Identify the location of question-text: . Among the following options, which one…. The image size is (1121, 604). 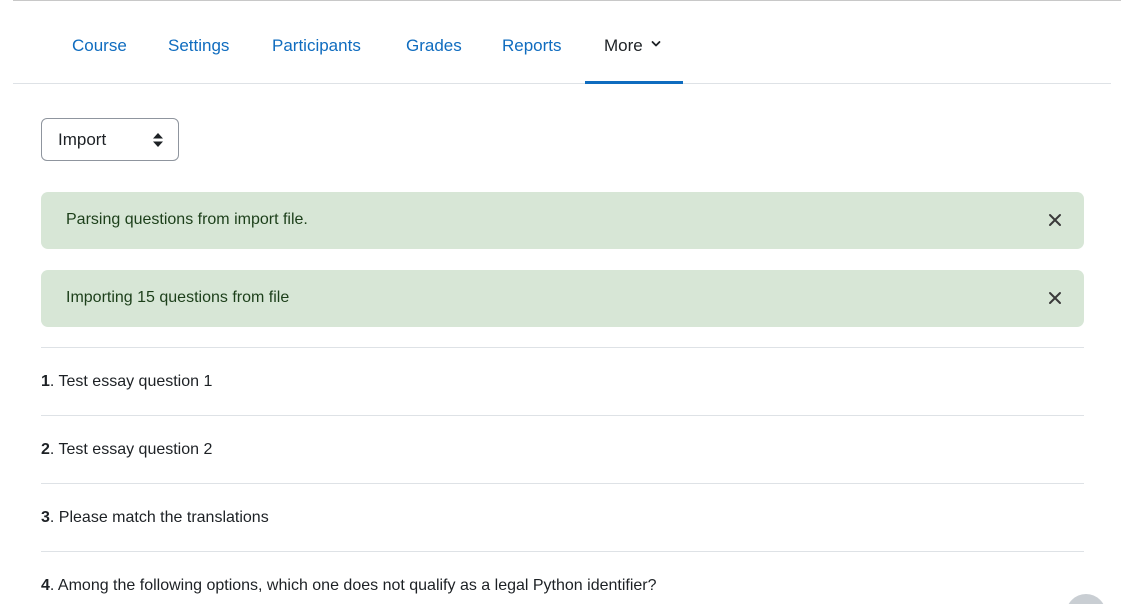
(353, 585).